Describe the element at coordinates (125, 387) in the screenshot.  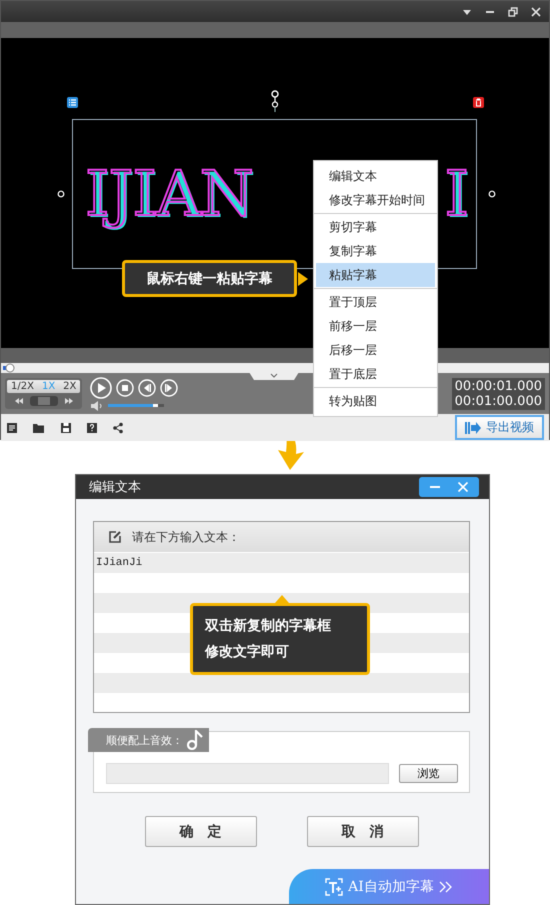
I see `stop-button` at that location.